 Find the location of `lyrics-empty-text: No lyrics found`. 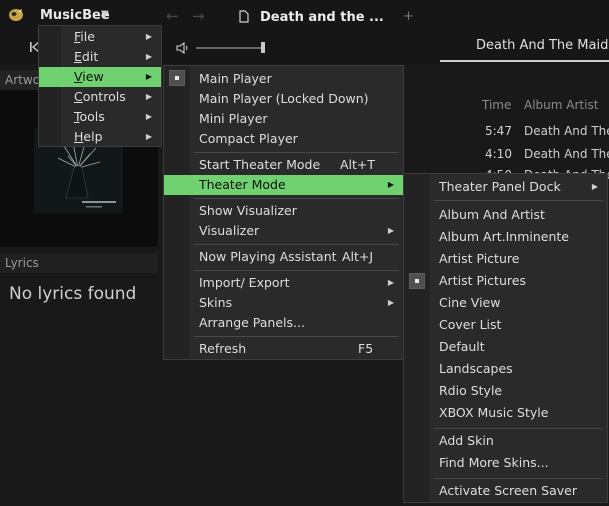

lyrics-empty-text: No lyrics found is located at coordinates (73, 294).